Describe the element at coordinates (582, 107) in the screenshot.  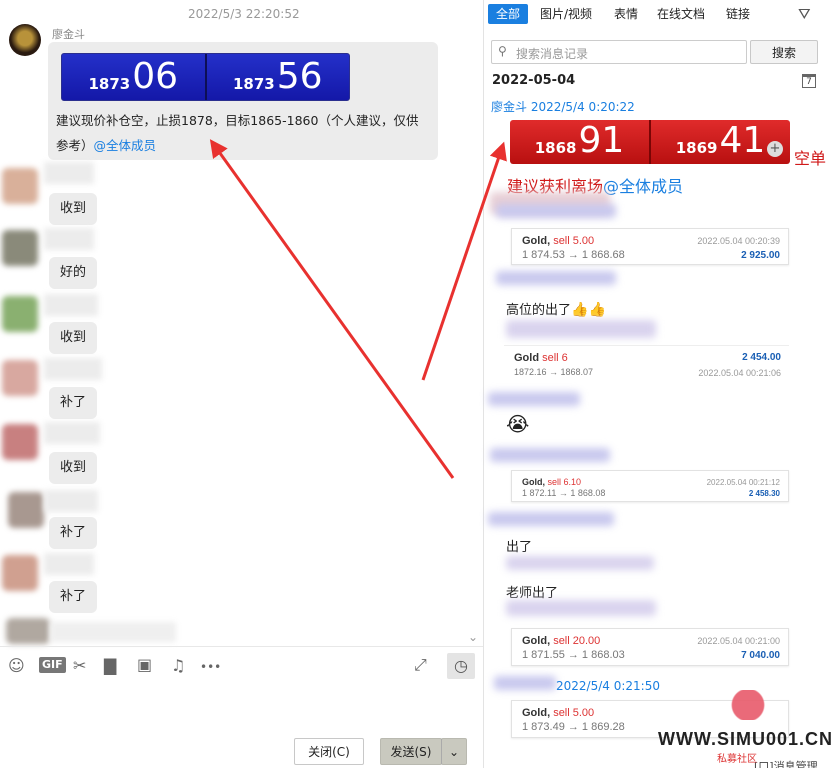
I see `history-sender-time: 2022/5/4 0:20:22` at that location.